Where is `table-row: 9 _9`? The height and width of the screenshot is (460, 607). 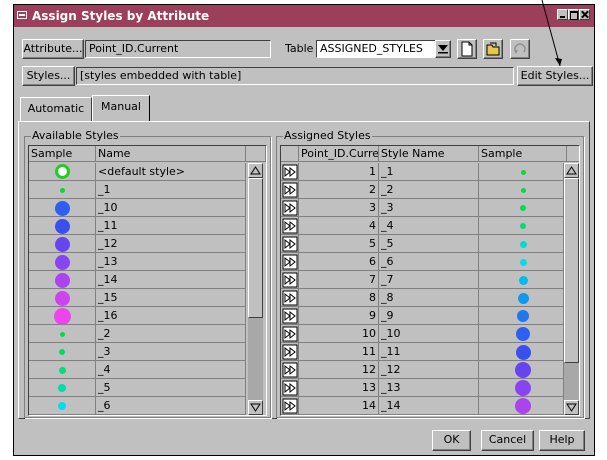 table-row: 9 _9 is located at coordinates (422, 316).